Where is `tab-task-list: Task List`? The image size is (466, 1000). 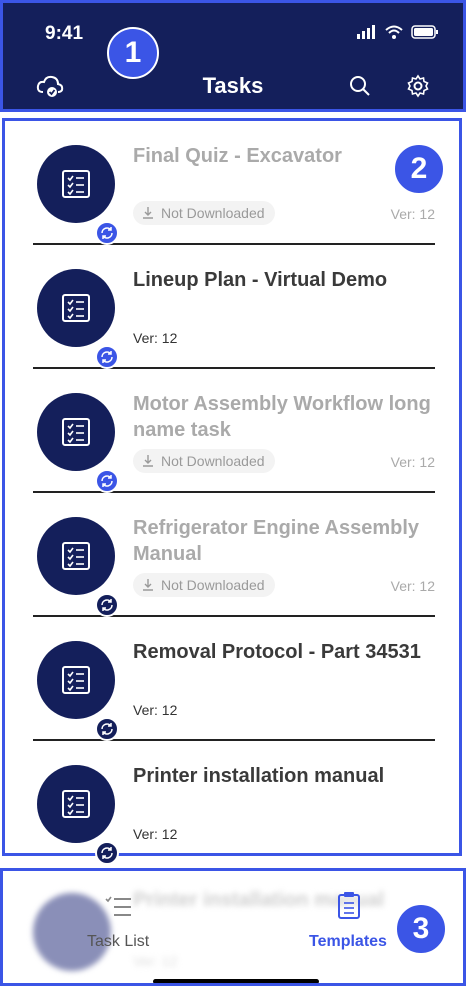
tab-task-list: Task List is located at coordinates (123, 922).